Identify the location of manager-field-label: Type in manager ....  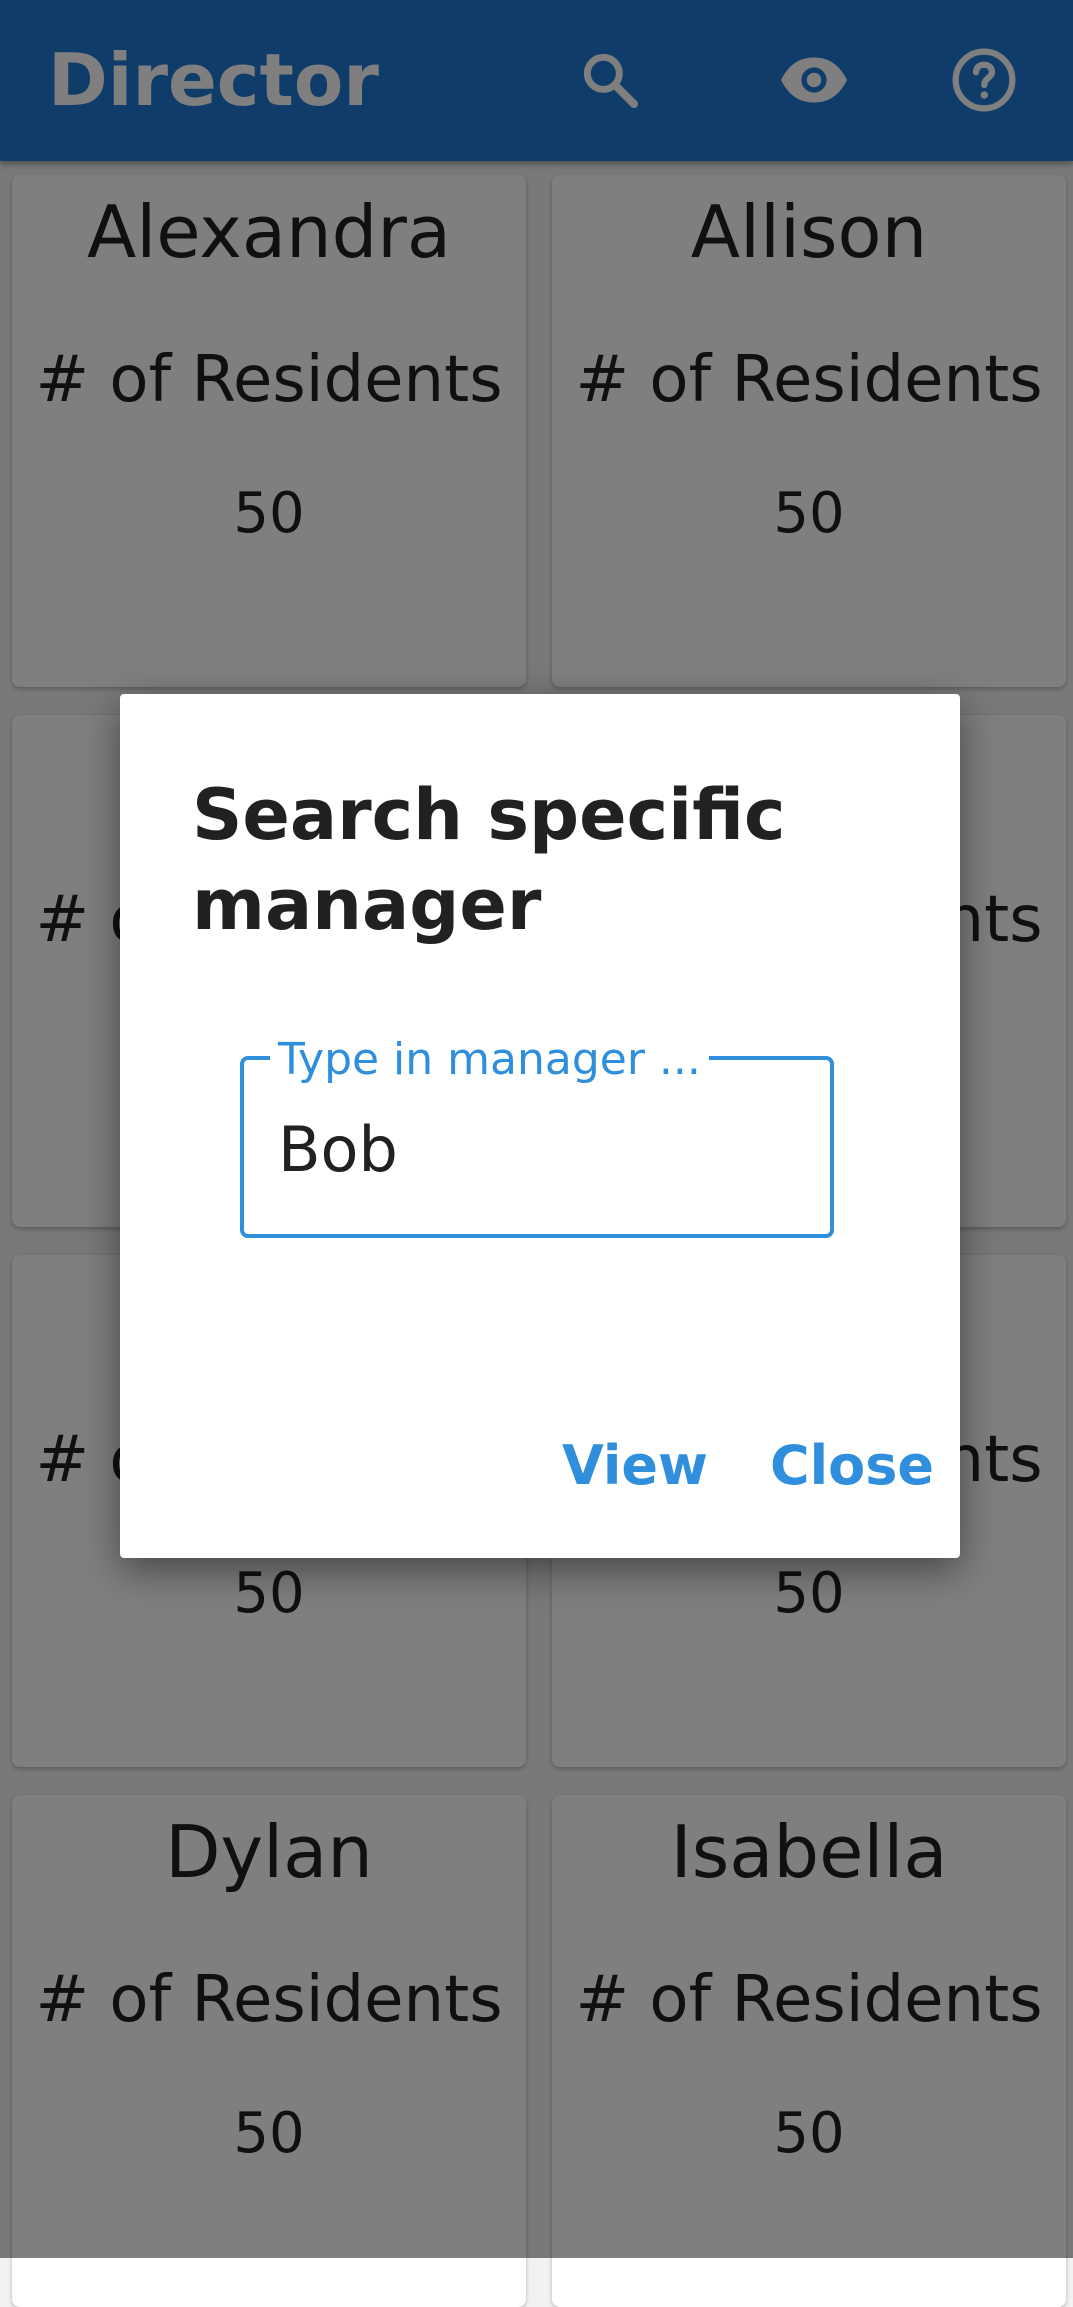
(489, 1060).